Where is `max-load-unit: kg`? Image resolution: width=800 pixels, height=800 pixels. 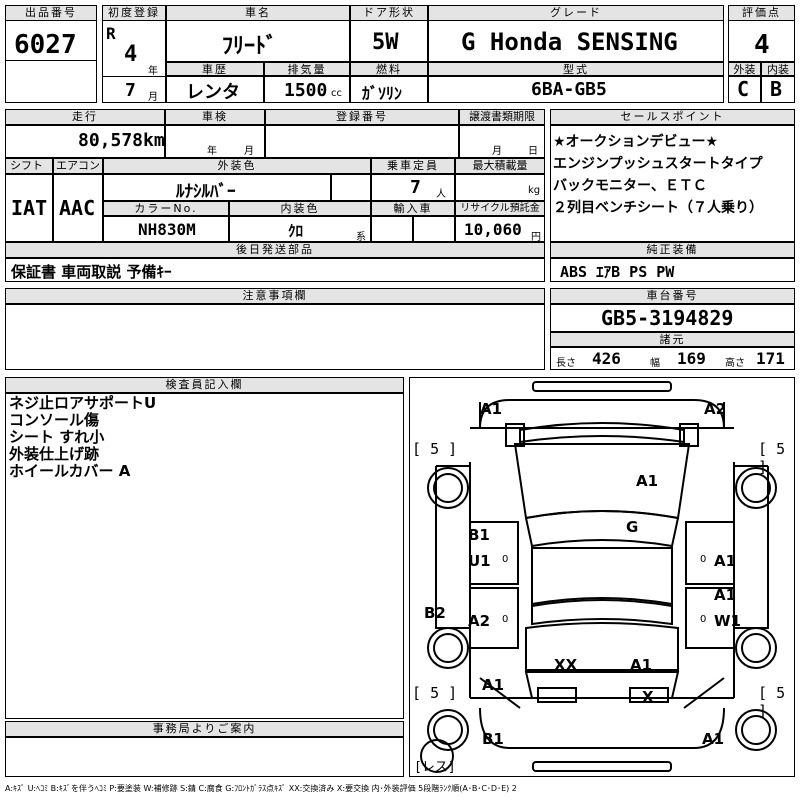 max-load-unit: kg is located at coordinates (534, 190).